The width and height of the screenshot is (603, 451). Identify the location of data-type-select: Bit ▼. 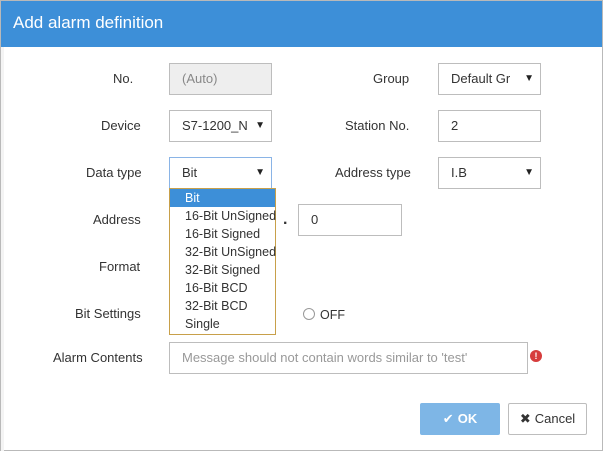
(220, 173).